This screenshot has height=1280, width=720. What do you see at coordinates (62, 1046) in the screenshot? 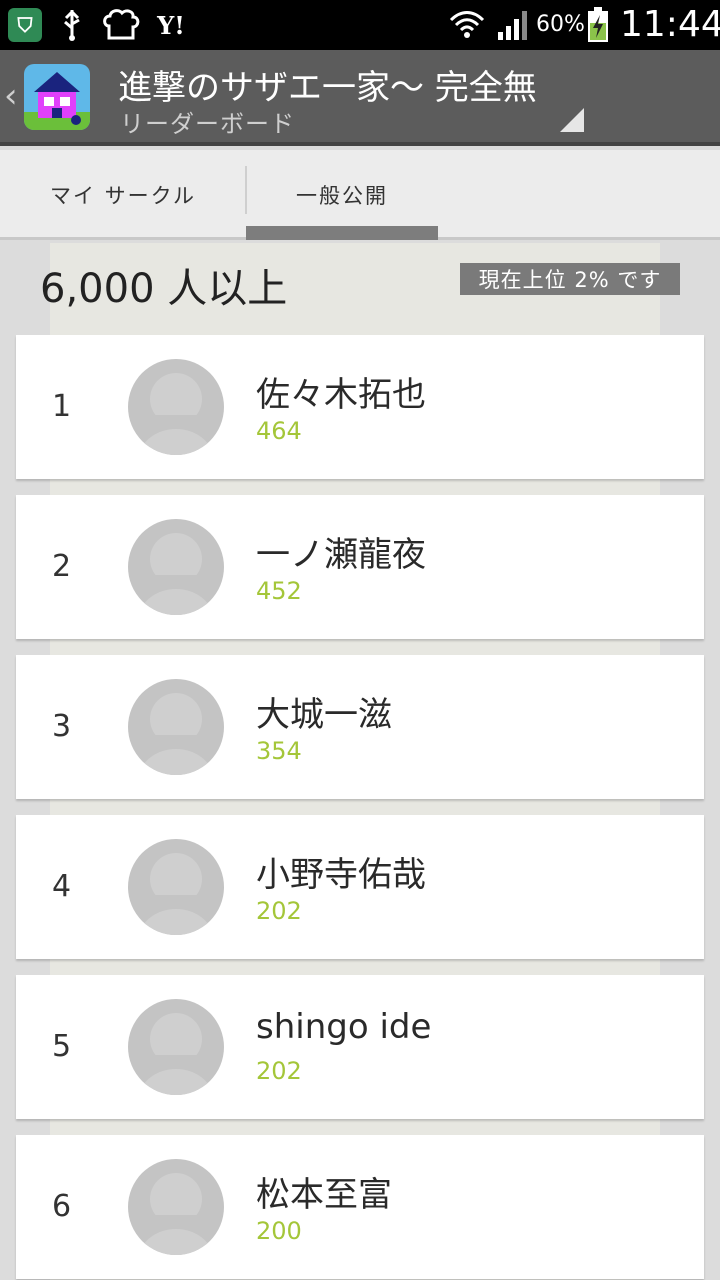
I see `row-rank: 5` at bounding box center [62, 1046].